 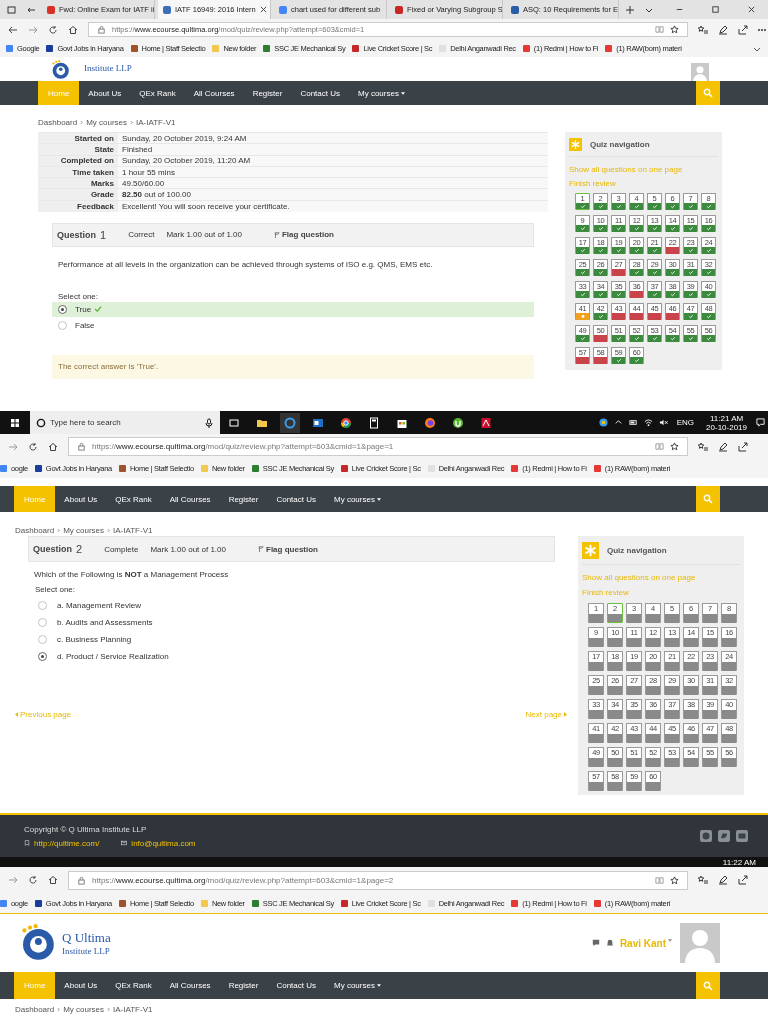 What do you see at coordinates (81, 446) in the screenshot?
I see `lock-icon` at bounding box center [81, 446].